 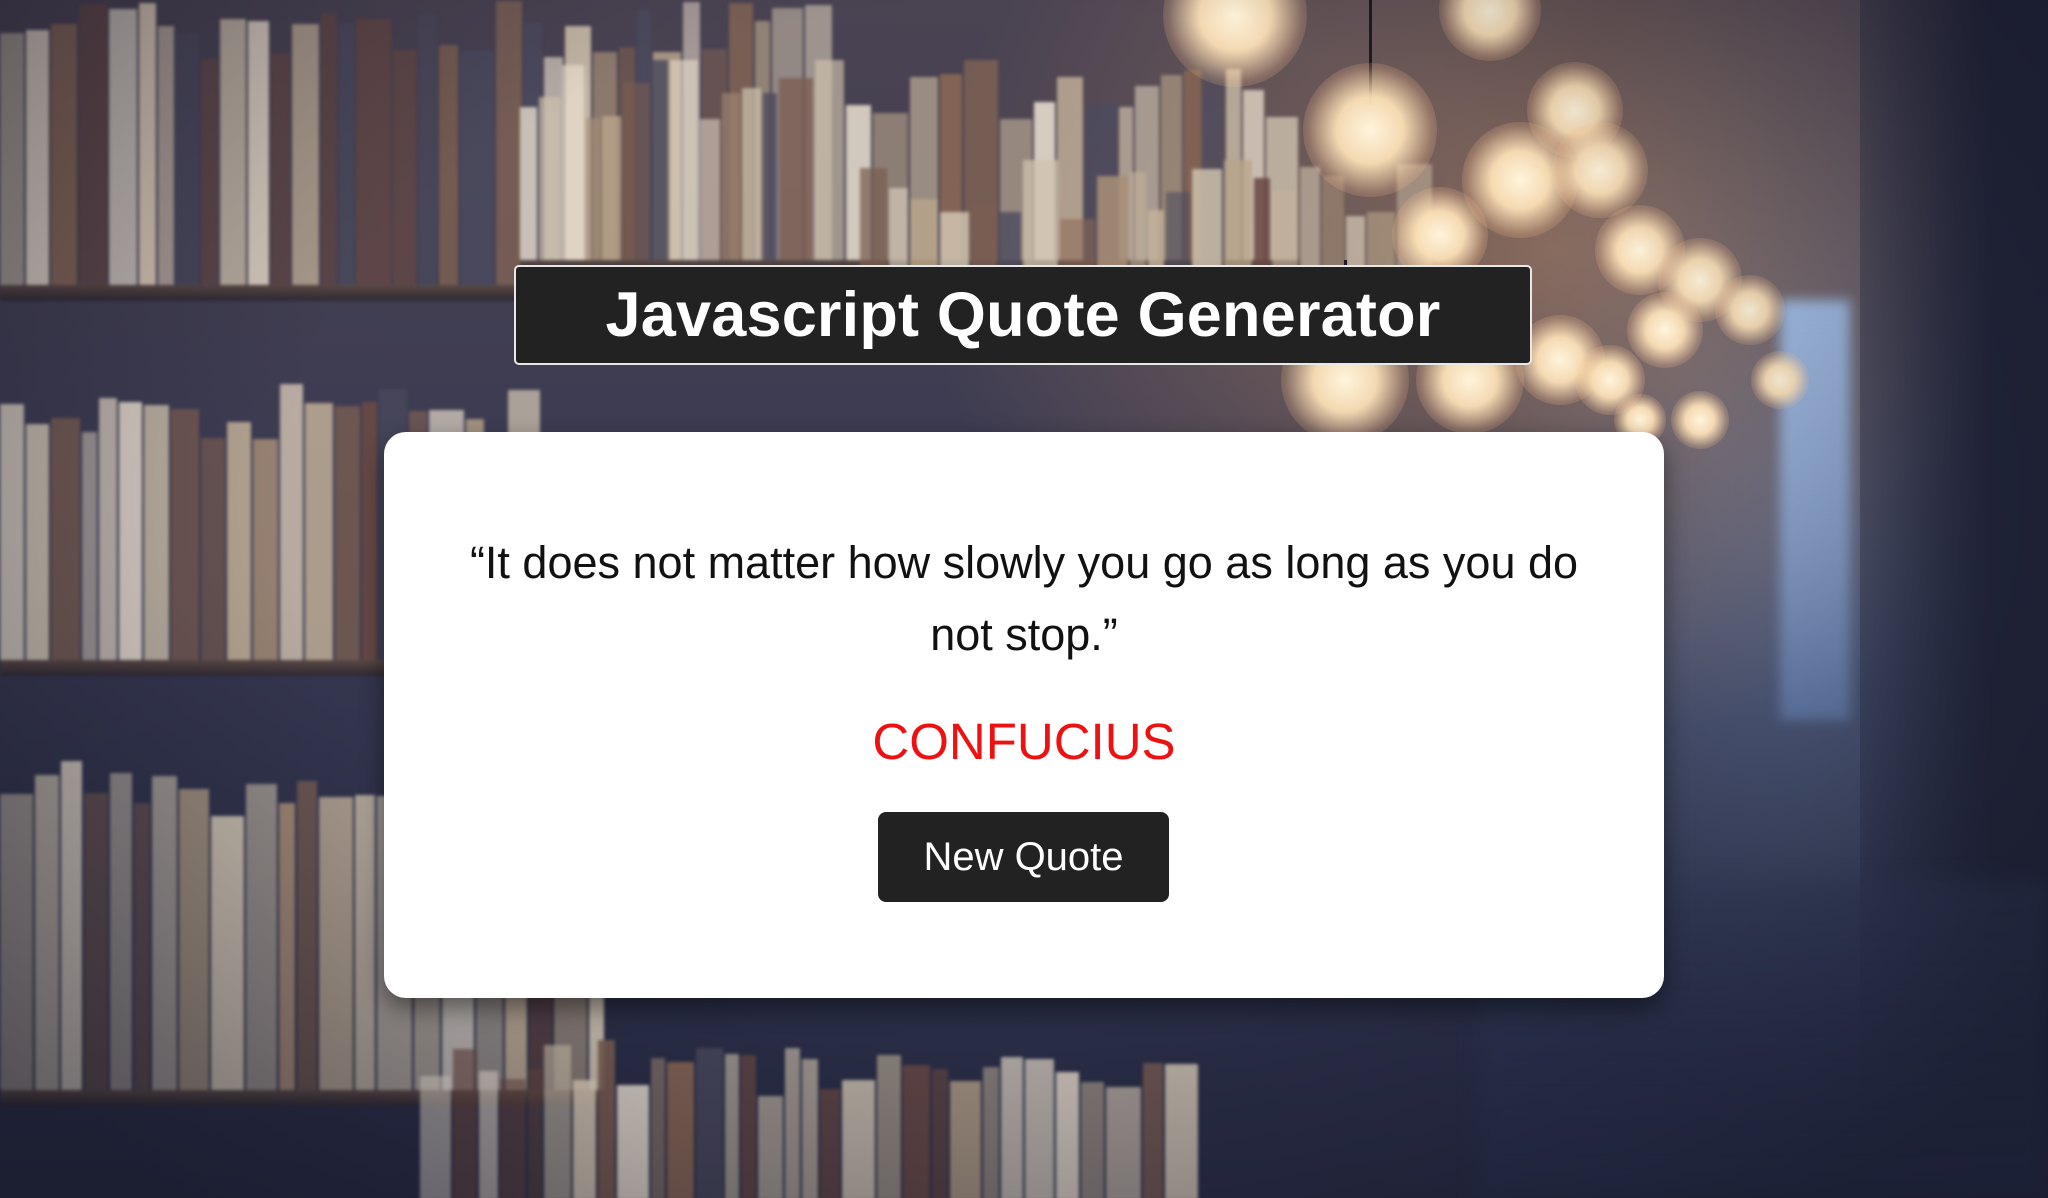 I want to click on new-quote-button: New Quote, so click(x=1023, y=857).